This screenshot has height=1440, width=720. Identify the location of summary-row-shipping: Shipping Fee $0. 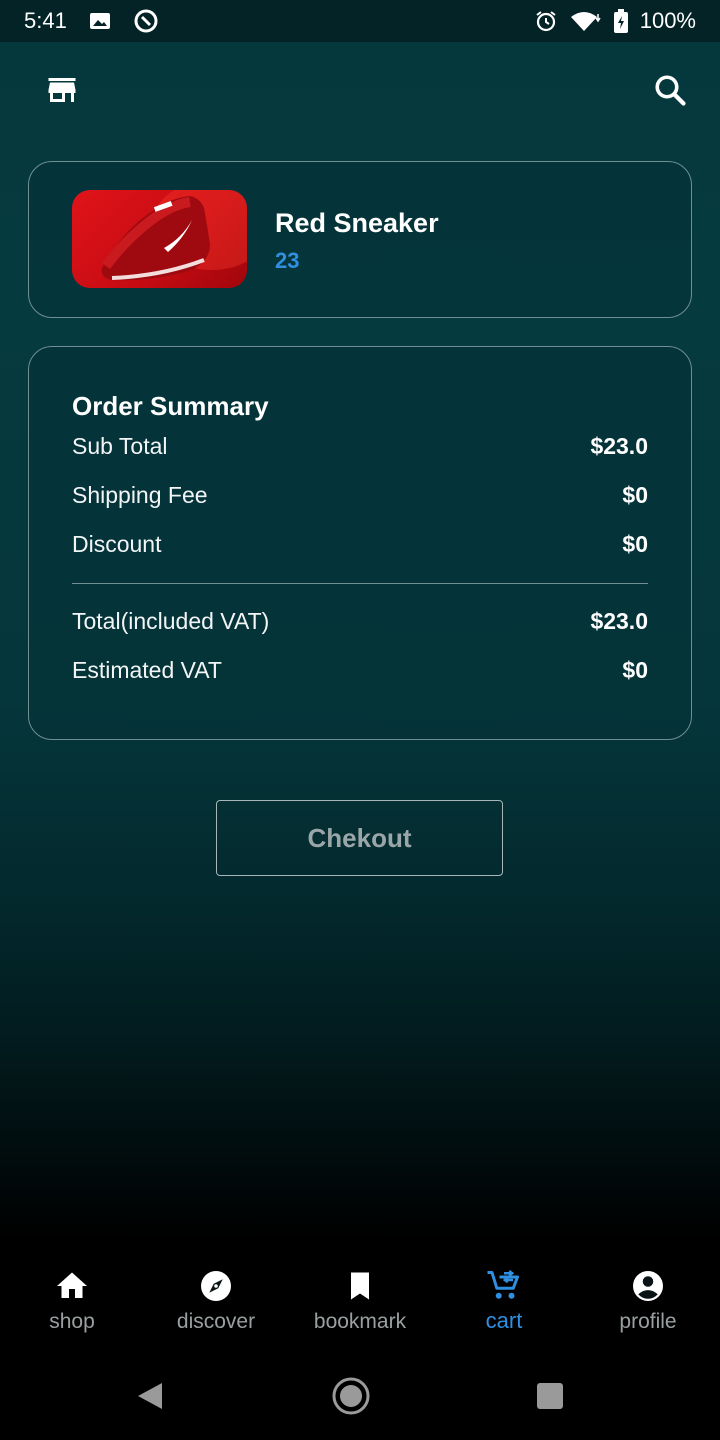
(360, 495).